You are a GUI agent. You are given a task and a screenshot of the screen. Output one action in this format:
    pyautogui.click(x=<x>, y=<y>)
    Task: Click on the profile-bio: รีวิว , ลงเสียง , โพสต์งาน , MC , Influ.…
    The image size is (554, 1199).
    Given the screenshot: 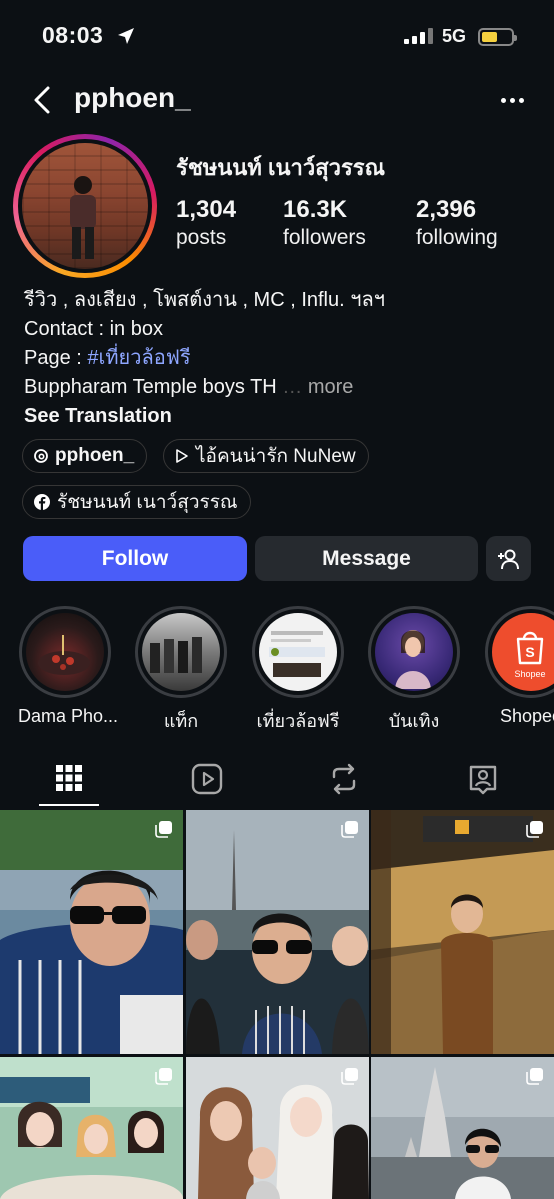 What is the action you would take?
    pyautogui.click(x=279, y=358)
    